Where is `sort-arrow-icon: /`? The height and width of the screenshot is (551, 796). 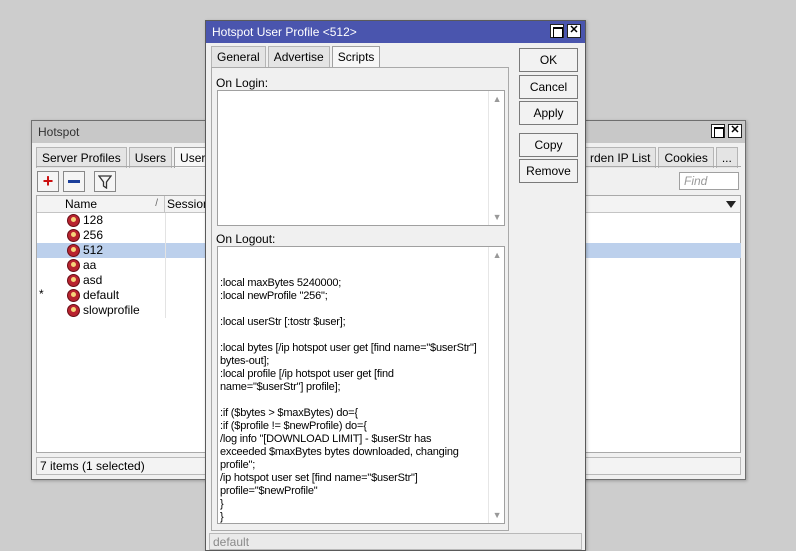 sort-arrow-icon: / is located at coordinates (156, 203).